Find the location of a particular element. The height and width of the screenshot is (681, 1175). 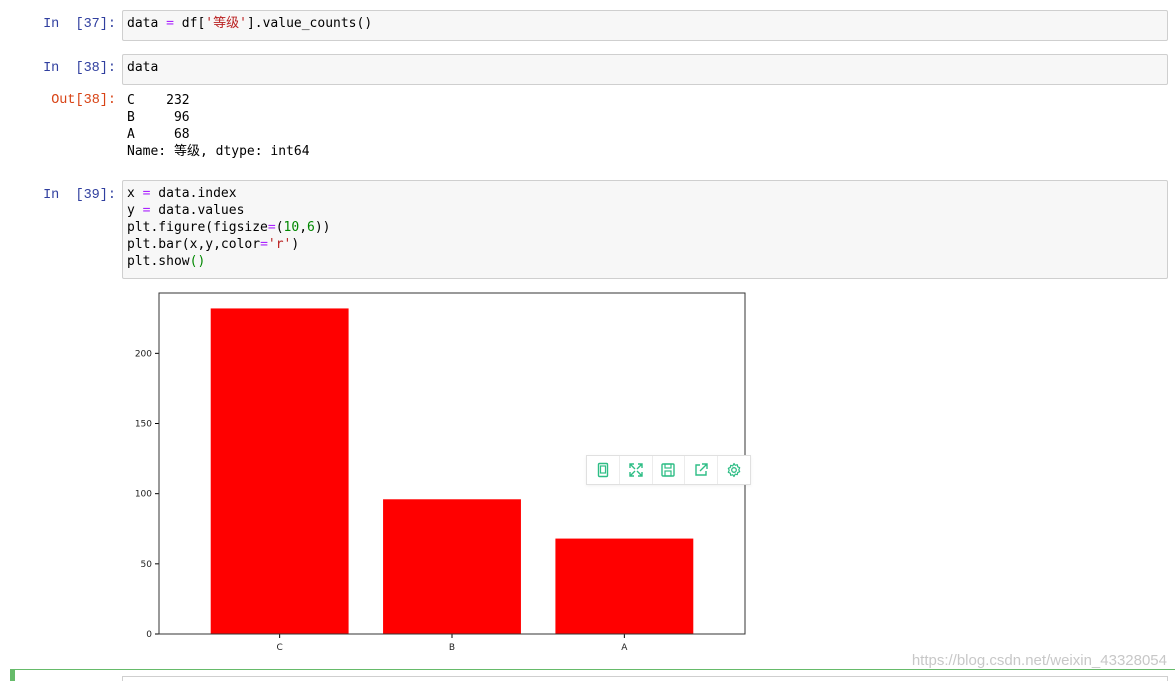

save-icon is located at coordinates (668, 470).